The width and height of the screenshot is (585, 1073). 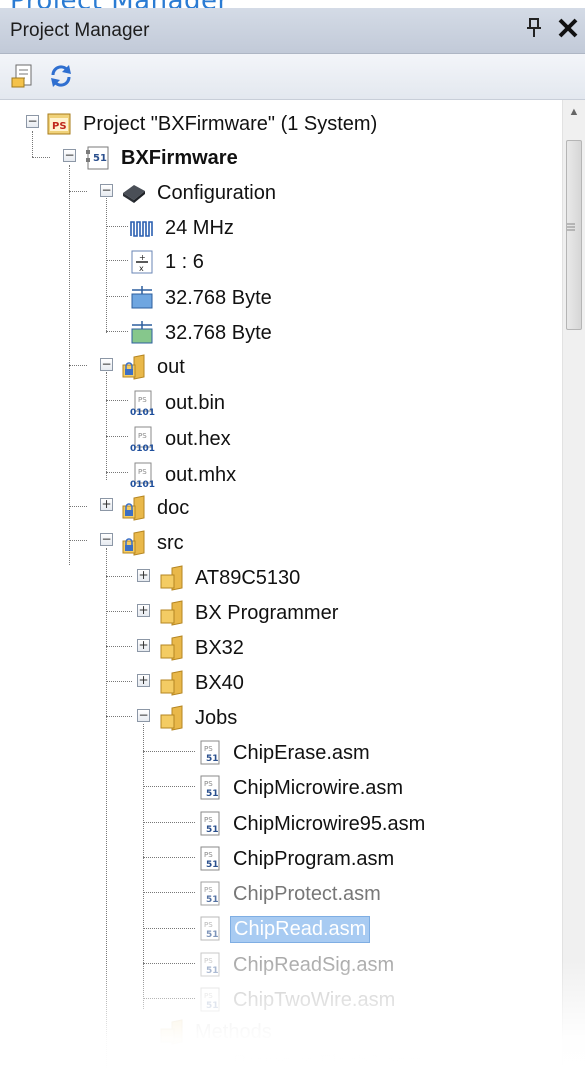 I want to click on tree-node-divider: + x 1 : 6, so click(x=167, y=262).